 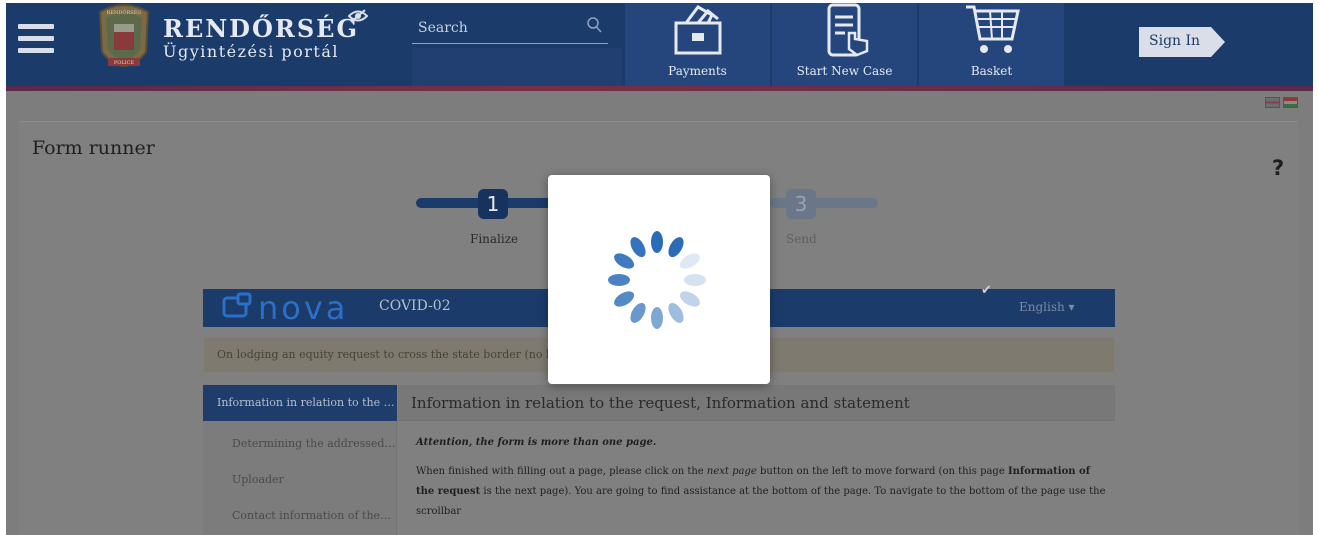 I want to click on tablet-touch-icon, so click(x=847, y=30).